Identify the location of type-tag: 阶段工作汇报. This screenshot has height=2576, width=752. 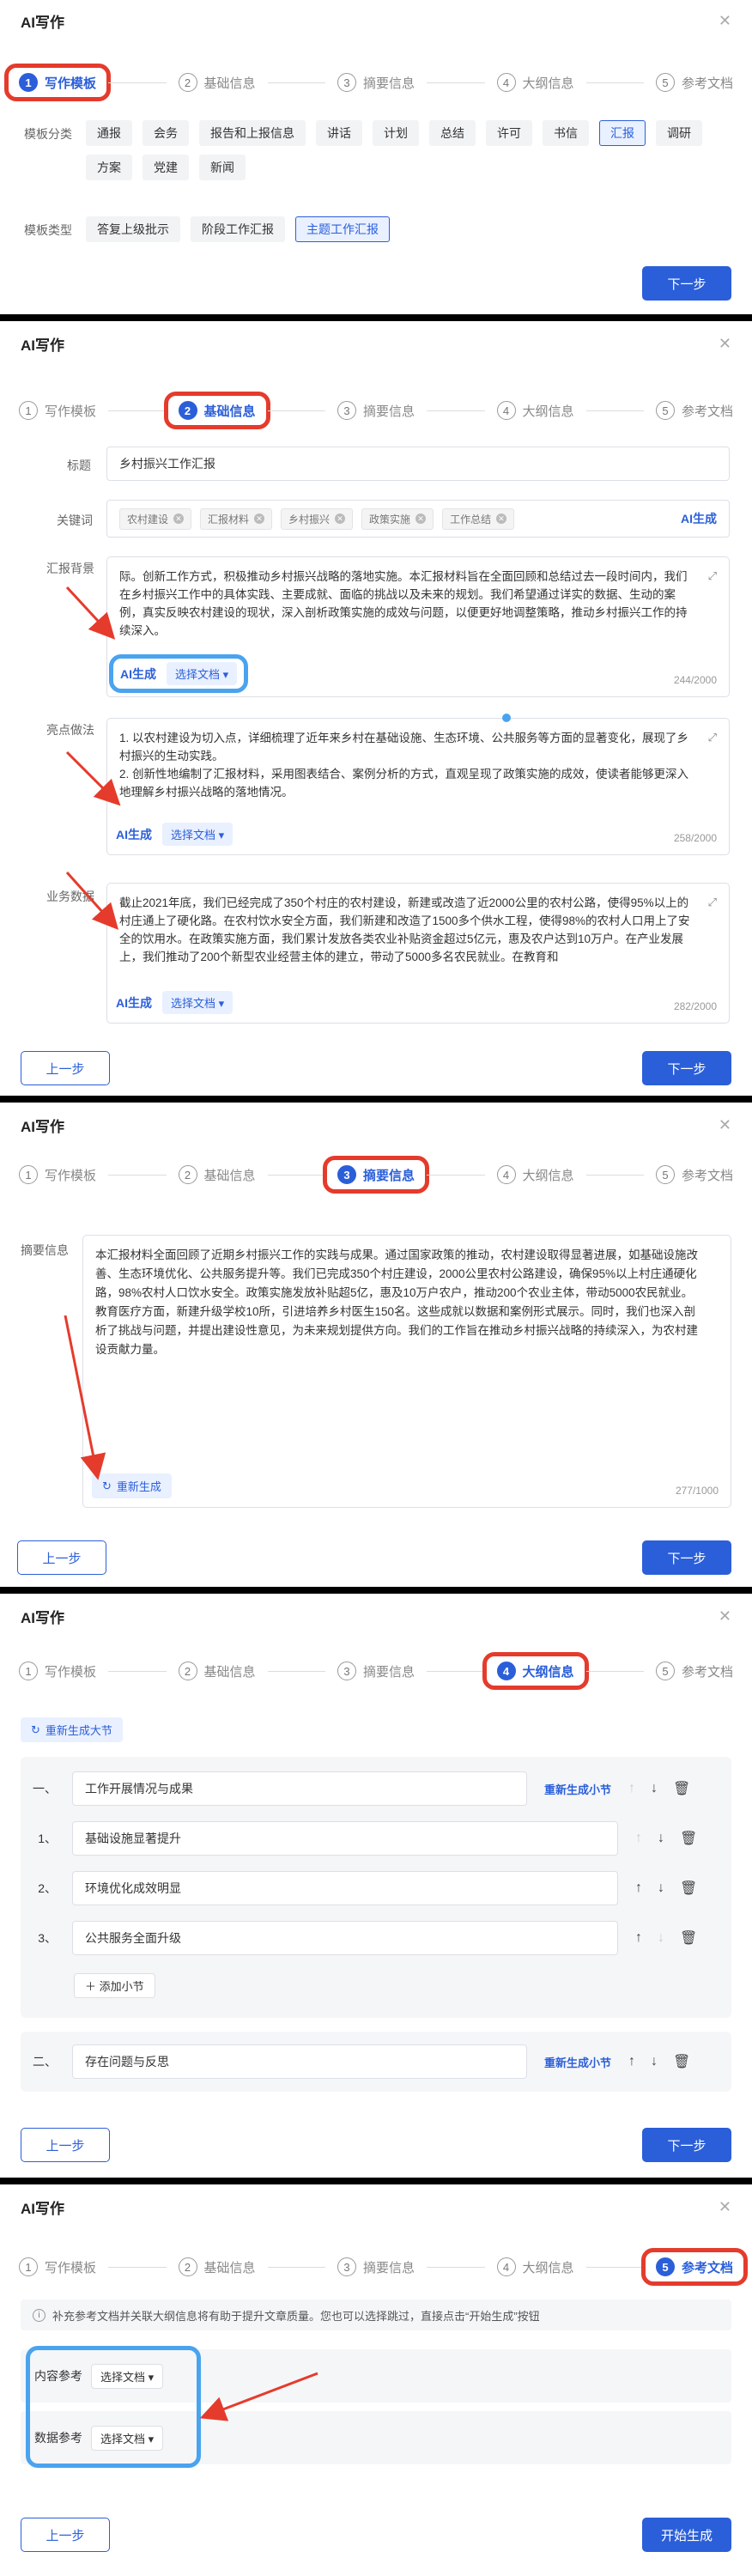
(238, 229).